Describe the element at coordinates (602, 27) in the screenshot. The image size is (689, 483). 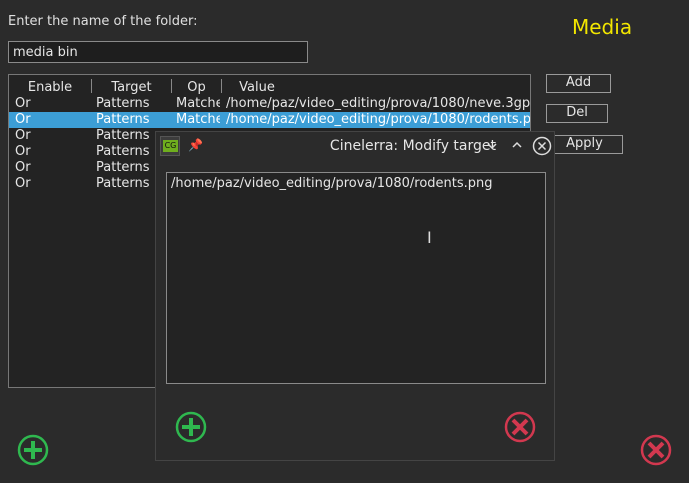
I see `window-heading: Media` at that location.